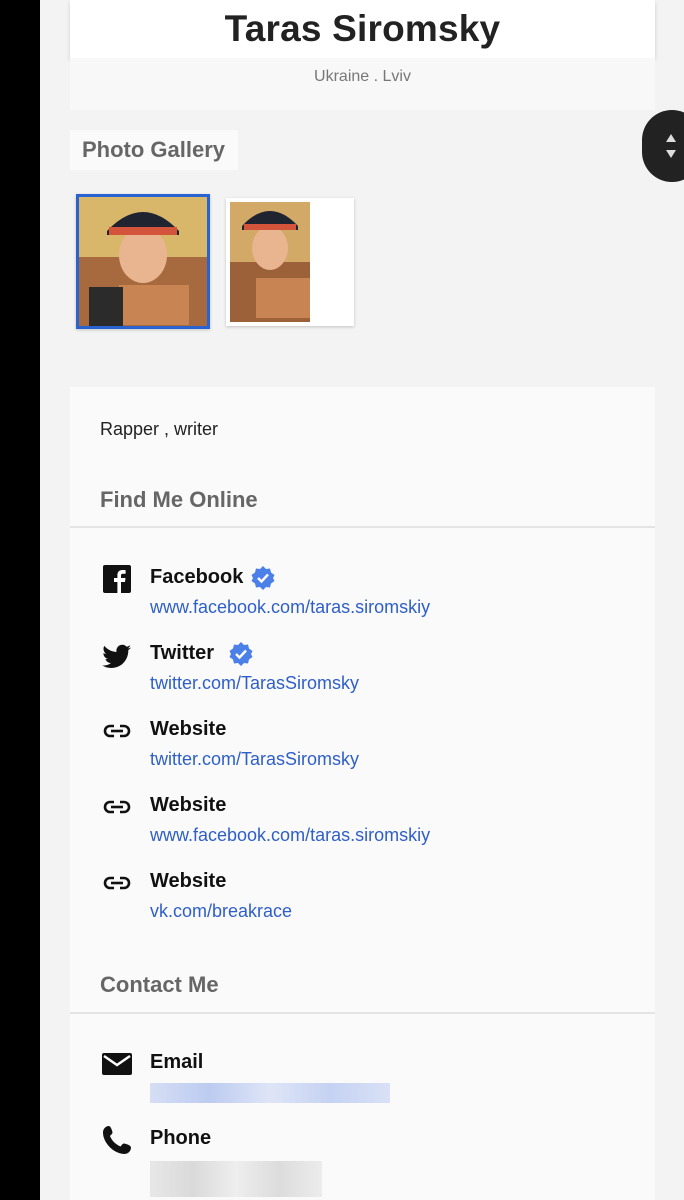 Image resolution: width=684 pixels, height=1200 pixels. What do you see at coordinates (663, 146) in the screenshot?
I see `scroll-control-button` at bounding box center [663, 146].